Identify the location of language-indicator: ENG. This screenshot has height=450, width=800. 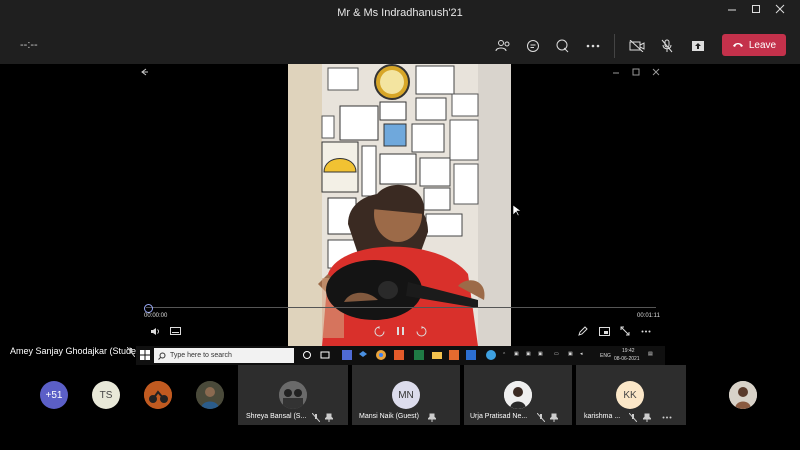
(605, 356).